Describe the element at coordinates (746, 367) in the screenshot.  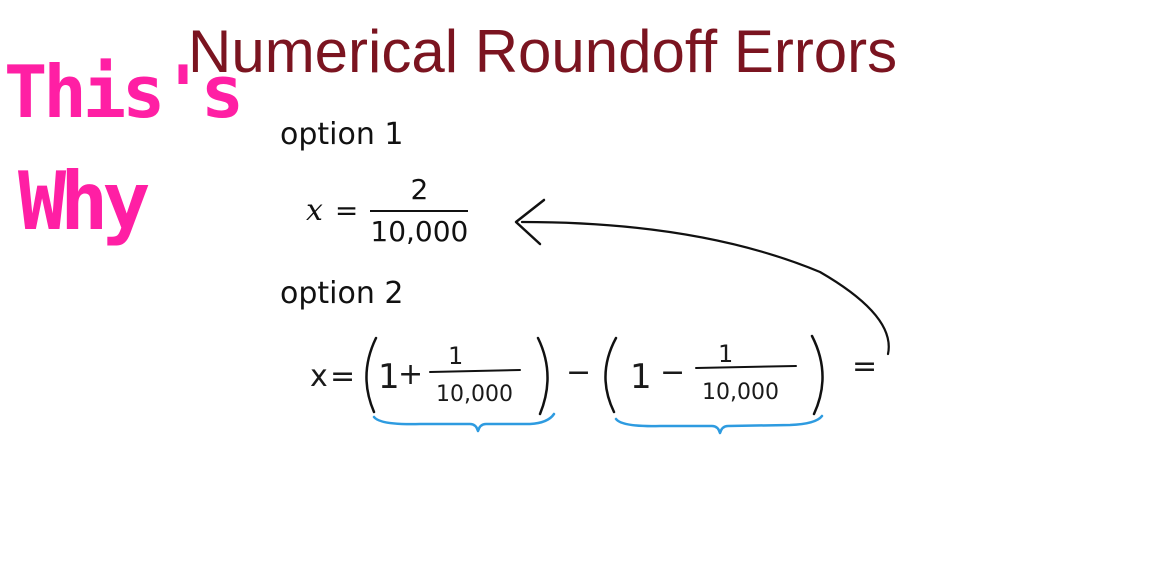
I see `fraction-bar-b` at that location.